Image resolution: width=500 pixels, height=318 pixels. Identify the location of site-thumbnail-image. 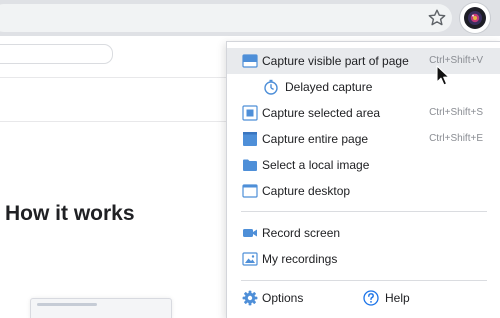
(101, 308).